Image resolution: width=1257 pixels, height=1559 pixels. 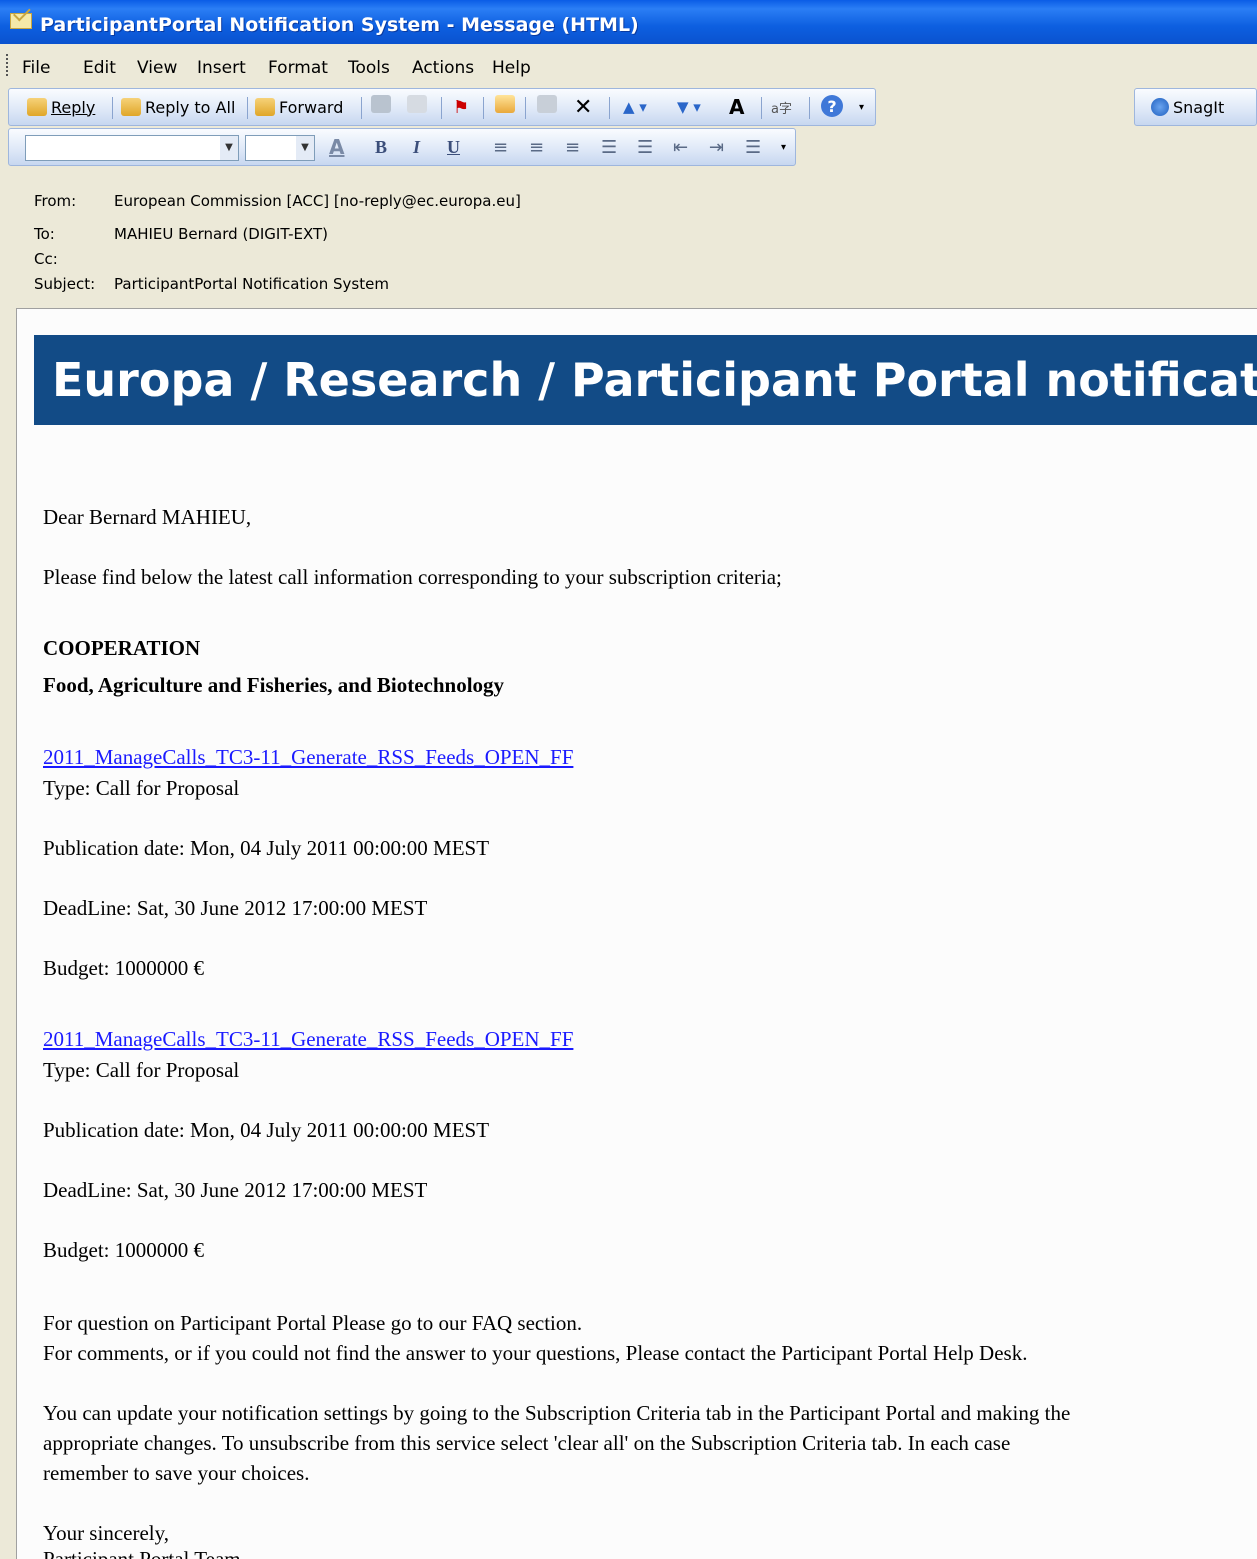 What do you see at coordinates (572, 147) in the screenshot?
I see `align-right-icon: ≡` at bounding box center [572, 147].